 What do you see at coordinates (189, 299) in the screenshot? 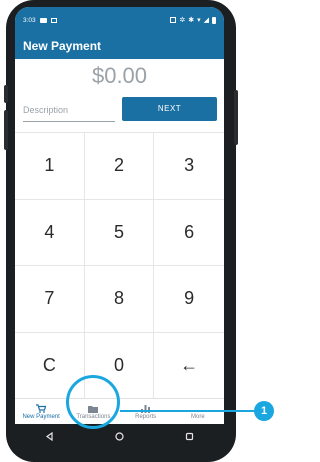
I see `key-9: 9` at bounding box center [189, 299].